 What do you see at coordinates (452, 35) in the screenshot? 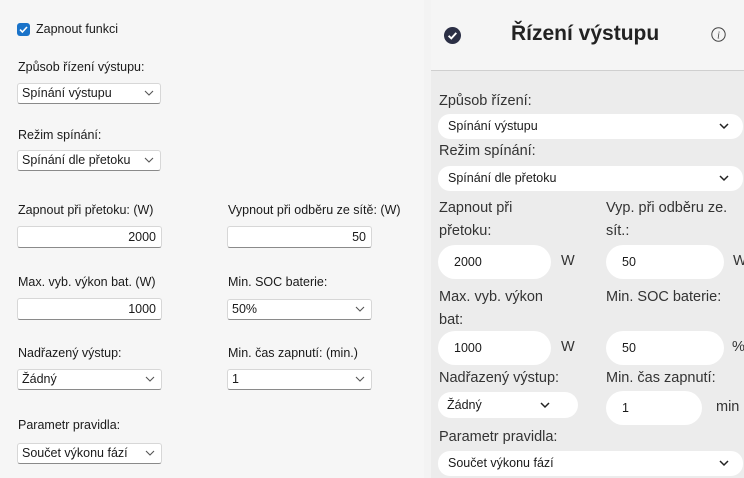
I see `check-circle-icon` at bounding box center [452, 35].